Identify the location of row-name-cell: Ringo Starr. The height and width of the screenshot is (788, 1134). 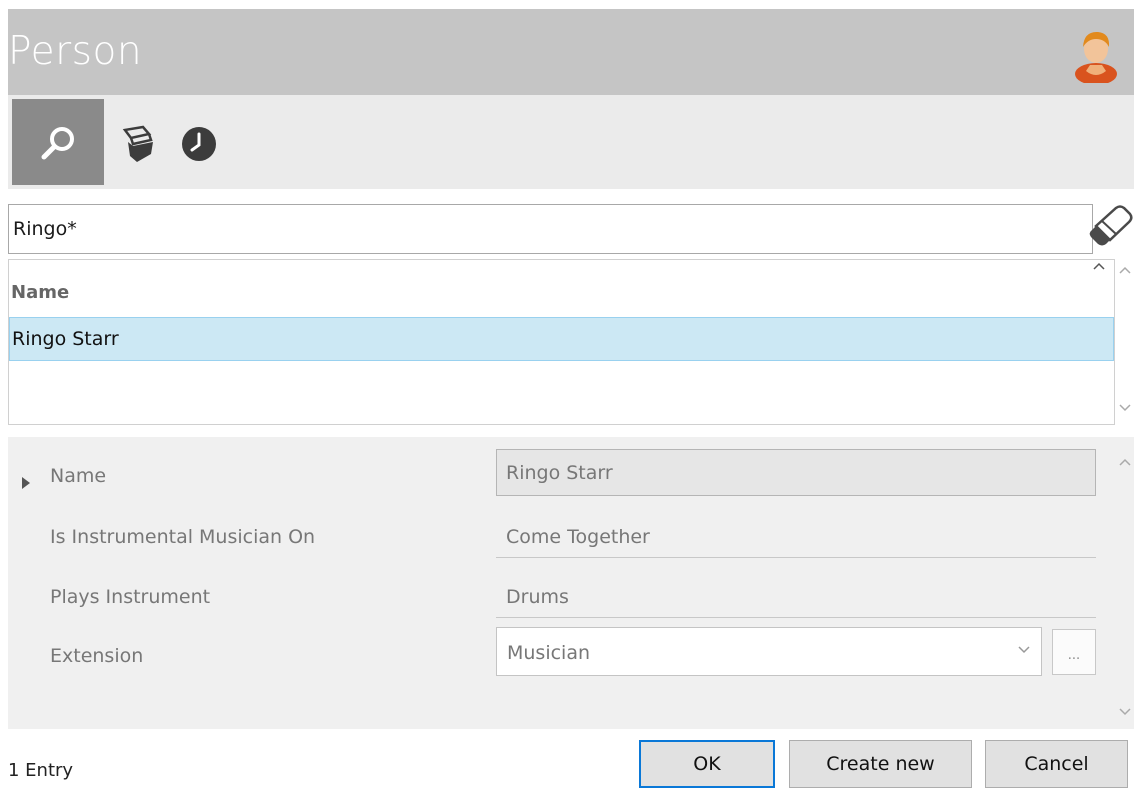
(65, 339).